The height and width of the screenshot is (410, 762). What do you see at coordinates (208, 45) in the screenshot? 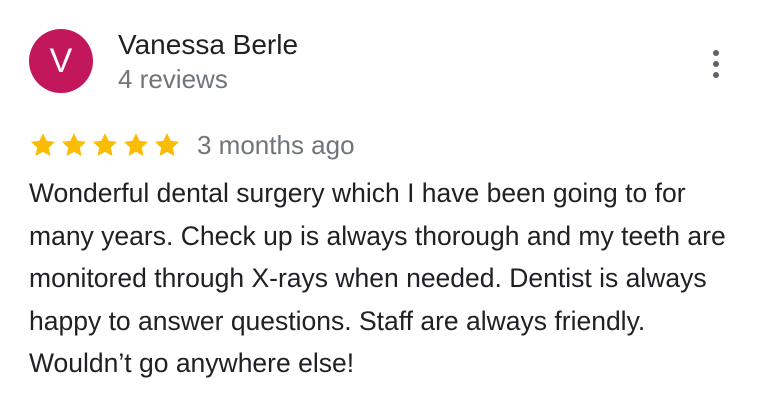
I see `reviewer-name: Vanessa Berle` at bounding box center [208, 45].